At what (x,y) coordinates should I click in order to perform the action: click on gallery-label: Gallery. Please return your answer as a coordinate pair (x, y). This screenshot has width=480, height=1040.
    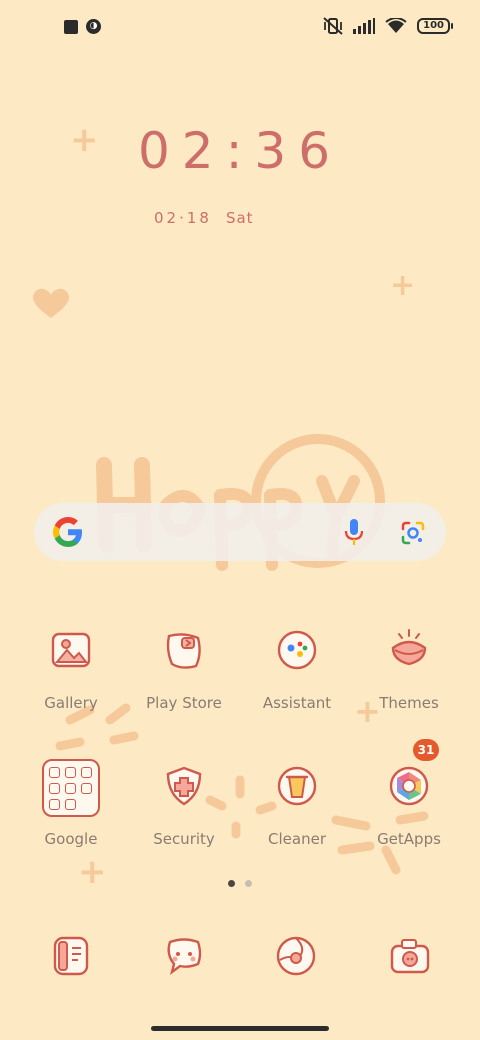
    Looking at the image, I should click on (71, 703).